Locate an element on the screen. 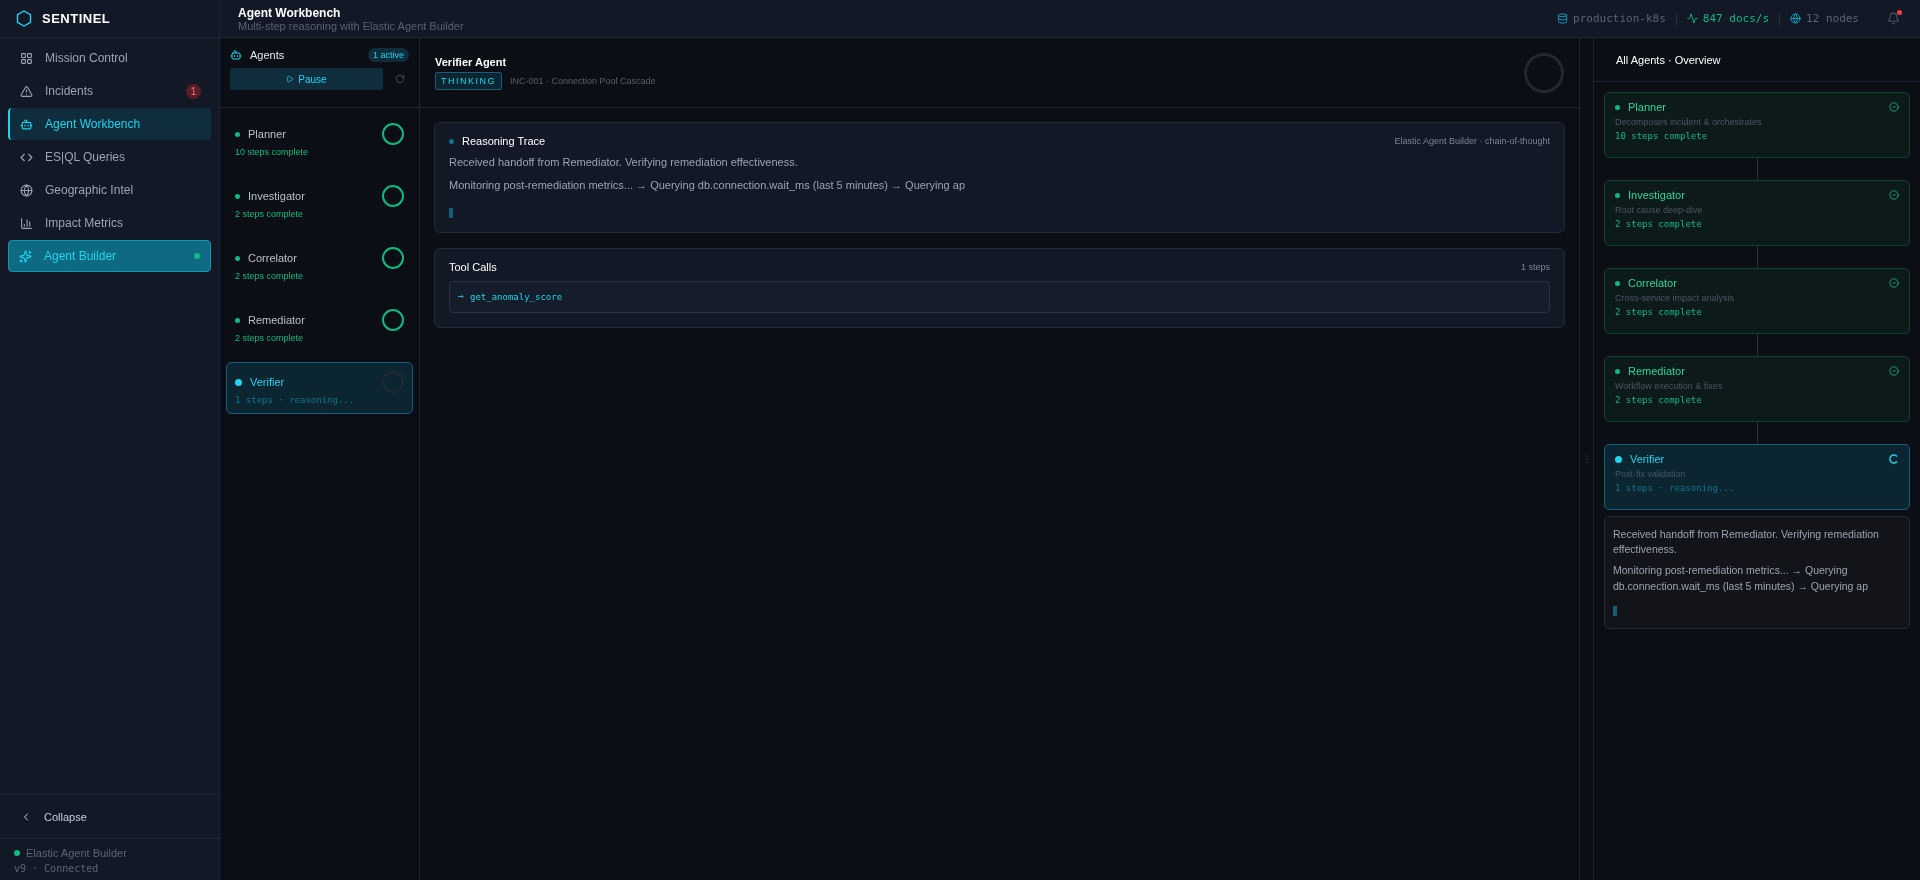  trace-source: Elastic Agent Builder · chain-of-thought is located at coordinates (1472, 141).